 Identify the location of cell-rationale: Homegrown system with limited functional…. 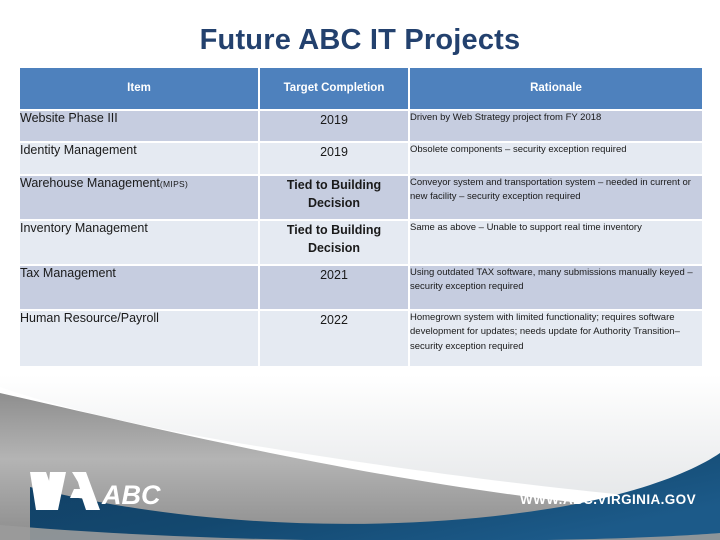
(556, 338).